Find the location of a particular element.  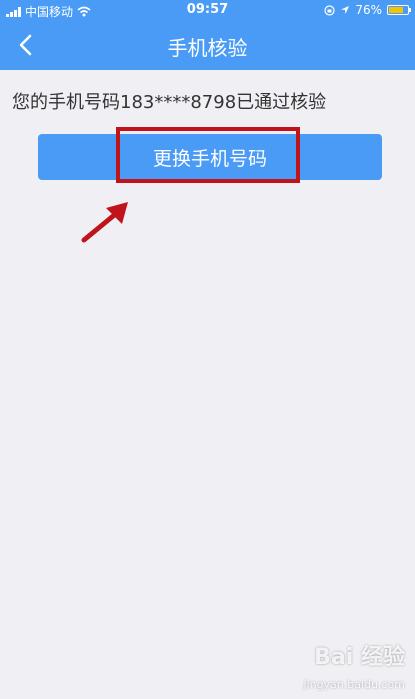

location-icon is located at coordinates (345, 10).